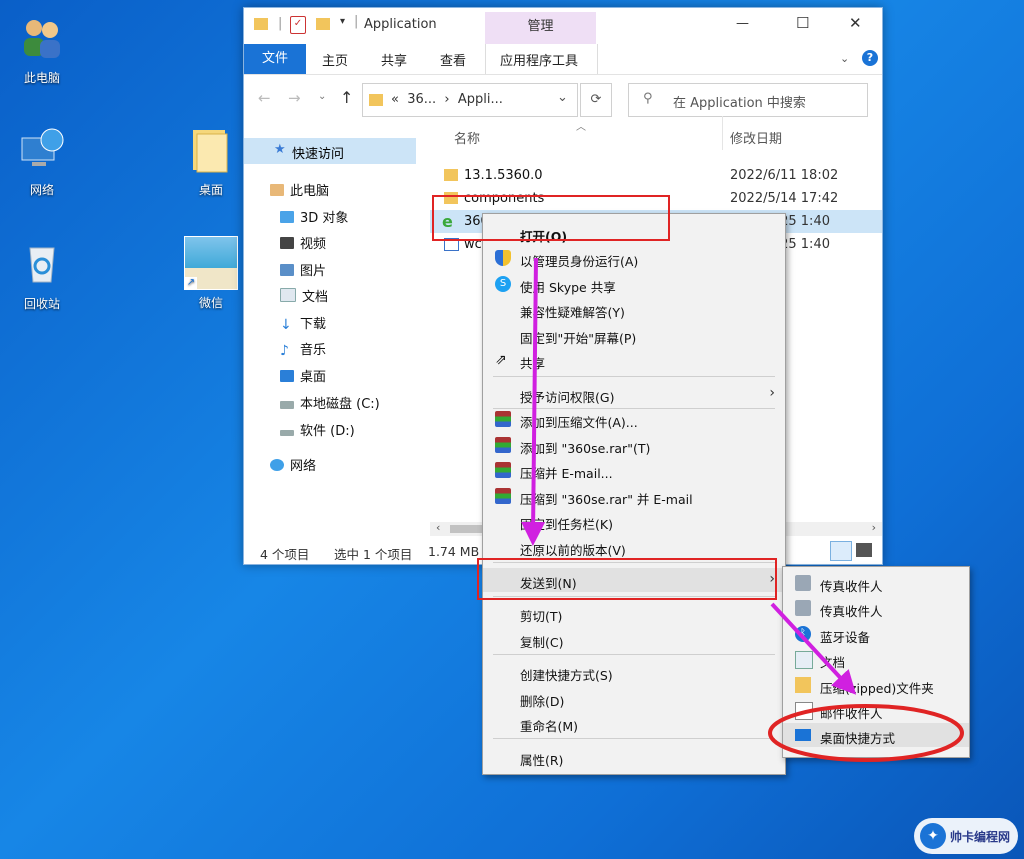 This screenshot has height=859, width=1024. What do you see at coordinates (533, 401) in the screenshot?
I see `annotation-arrow-down` at bounding box center [533, 401].